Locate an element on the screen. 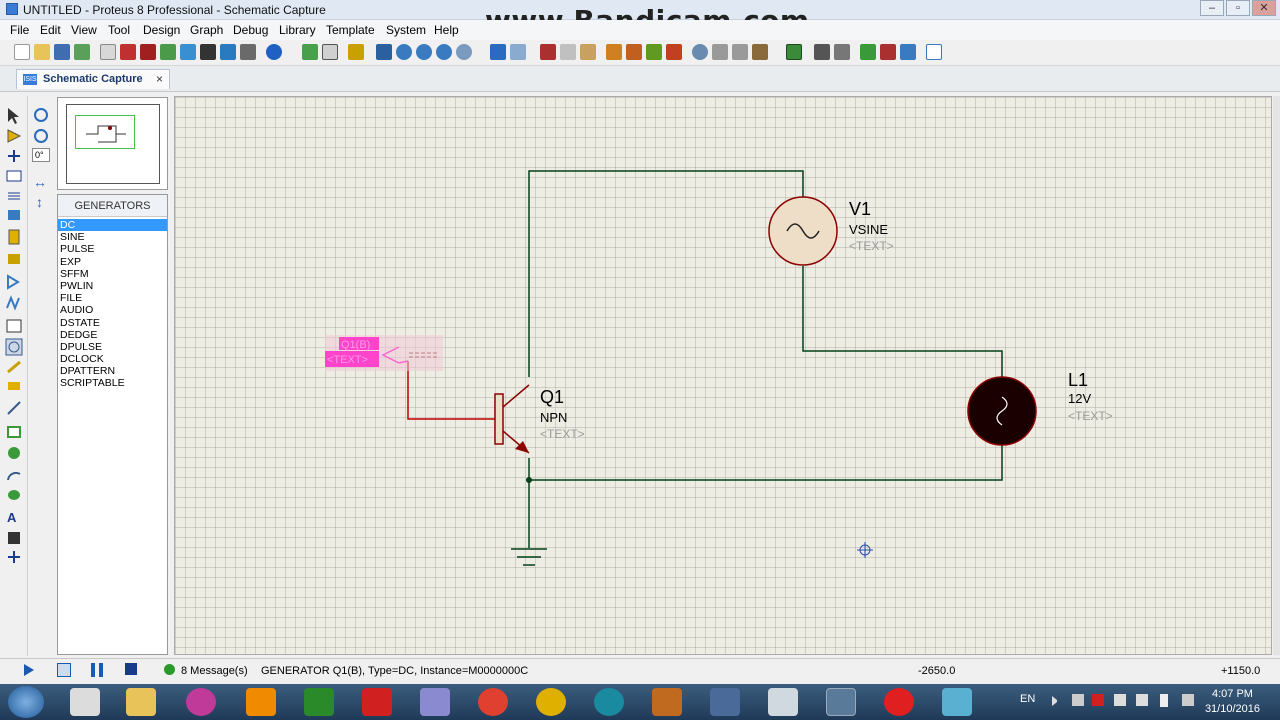  menu-graph: Graph is located at coordinates (206, 30).